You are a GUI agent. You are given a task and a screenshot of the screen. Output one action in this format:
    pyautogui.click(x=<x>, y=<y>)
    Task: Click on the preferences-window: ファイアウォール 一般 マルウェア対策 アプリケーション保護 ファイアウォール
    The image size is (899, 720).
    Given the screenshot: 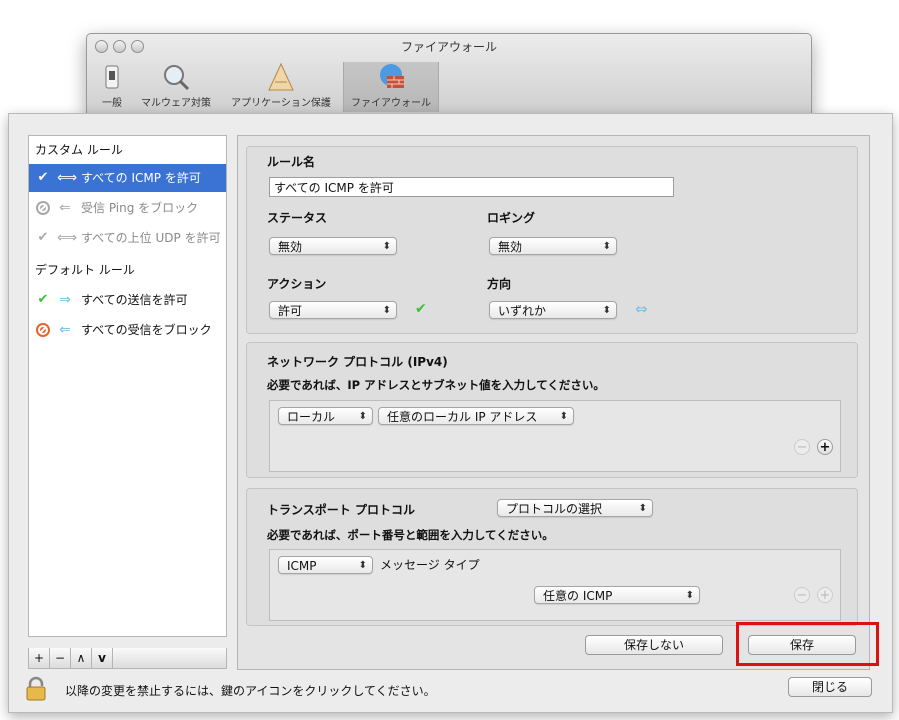 What is the action you would take?
    pyautogui.click(x=449, y=74)
    